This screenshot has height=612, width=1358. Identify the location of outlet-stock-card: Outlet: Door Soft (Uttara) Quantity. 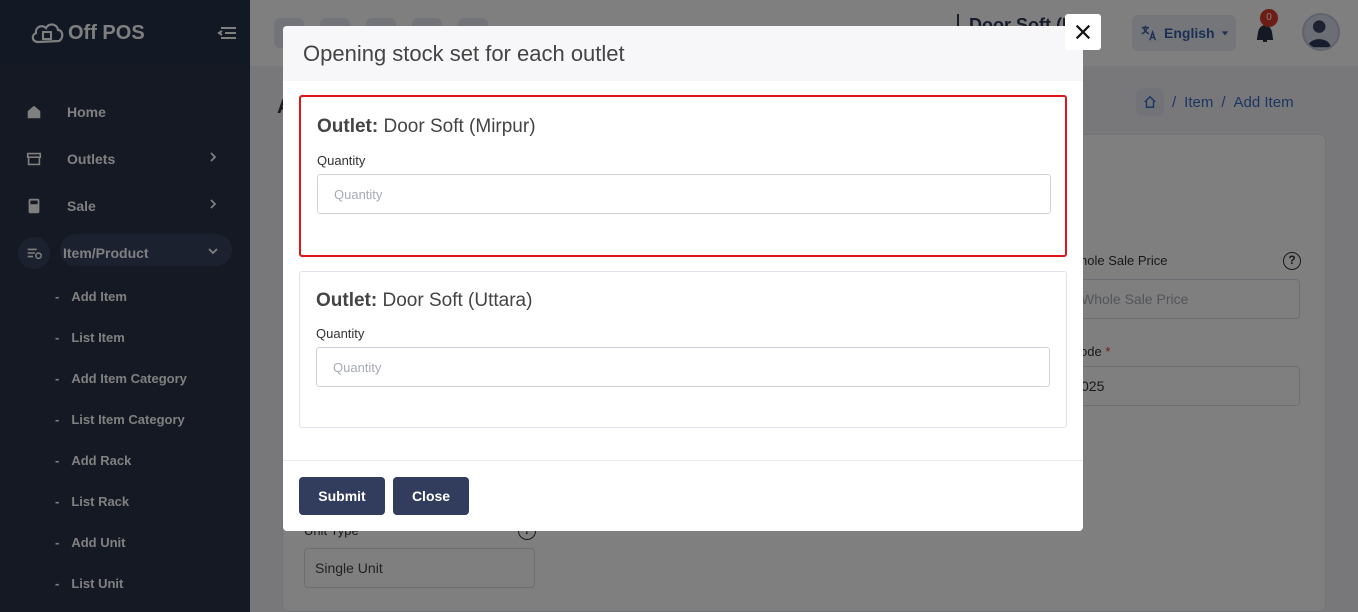
(683, 349).